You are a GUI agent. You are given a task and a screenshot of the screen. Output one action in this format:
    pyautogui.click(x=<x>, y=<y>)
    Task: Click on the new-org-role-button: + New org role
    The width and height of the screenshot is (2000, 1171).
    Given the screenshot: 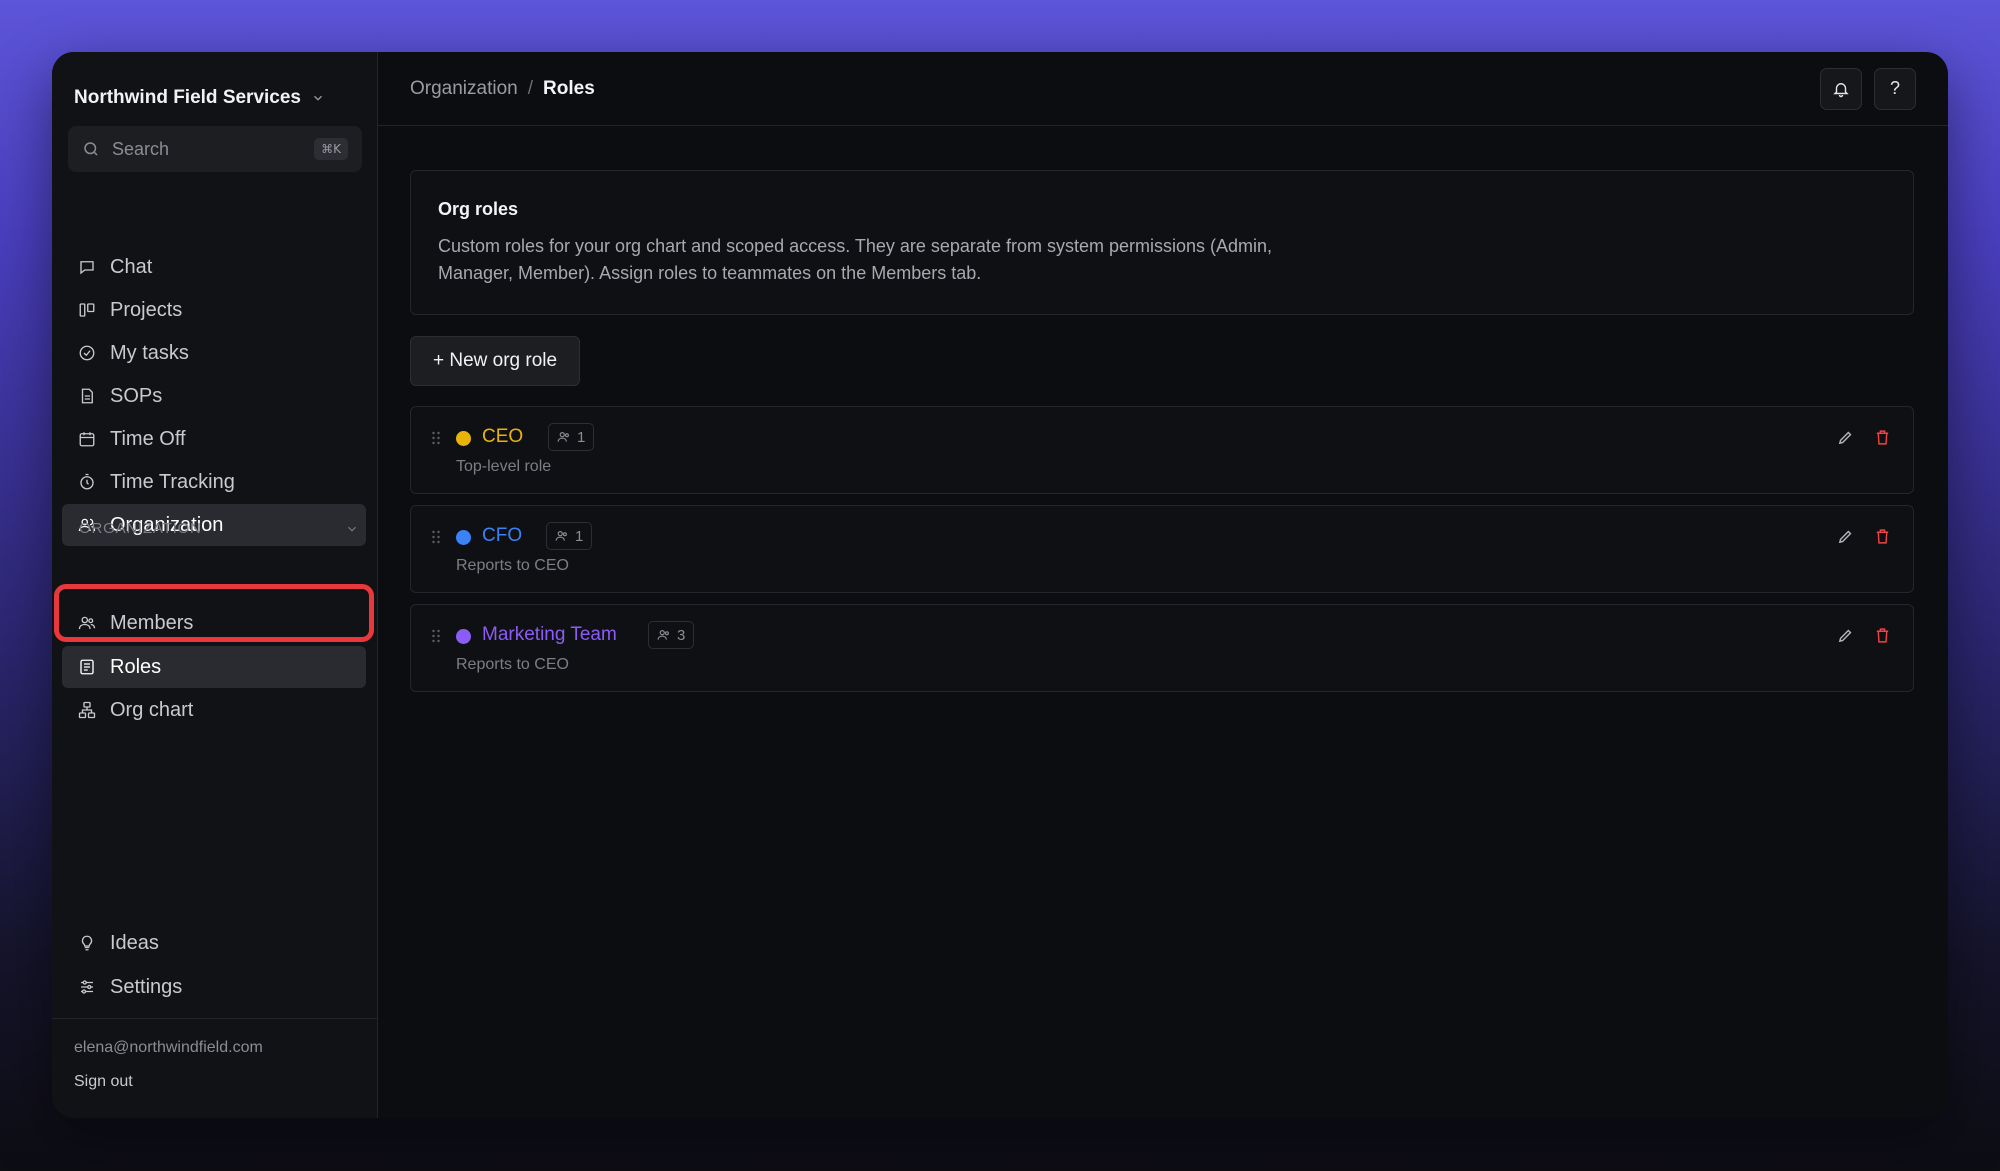 What is the action you would take?
    pyautogui.click(x=495, y=361)
    